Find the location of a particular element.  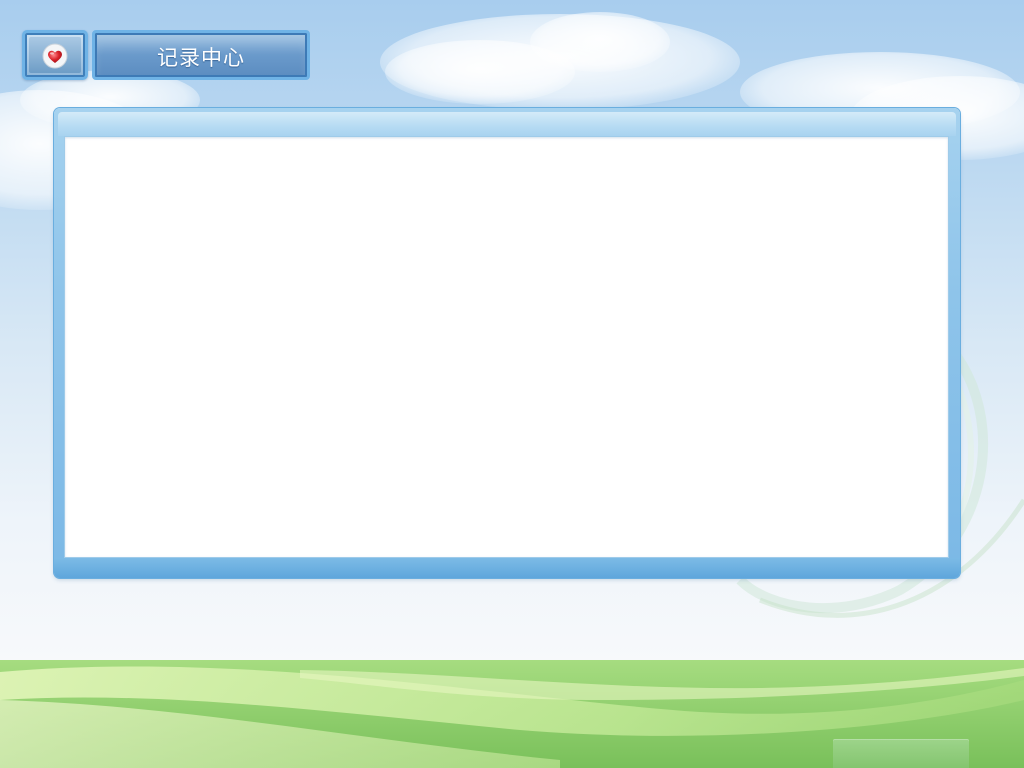

header-bar: 记录中心 is located at coordinates (167, 56).